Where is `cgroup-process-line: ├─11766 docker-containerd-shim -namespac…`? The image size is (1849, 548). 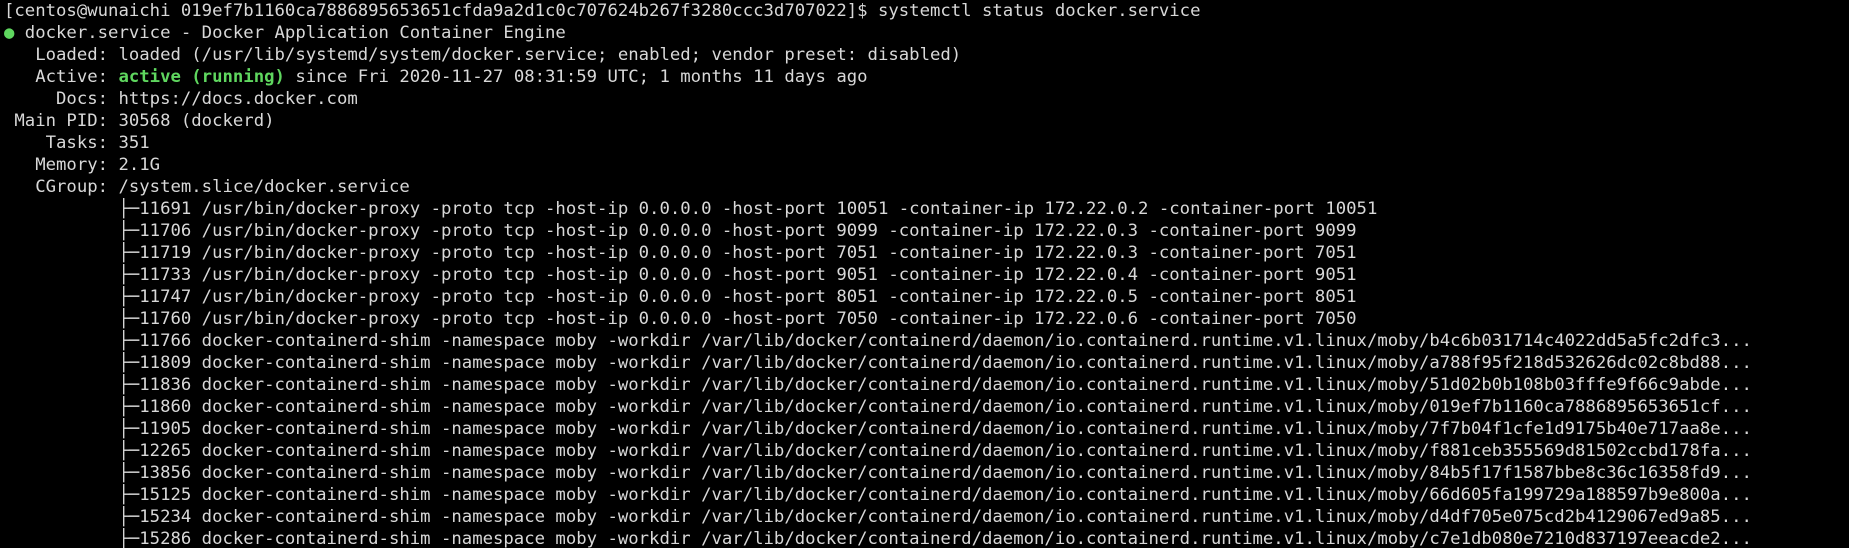 cgroup-process-line: ├─11766 docker-containerd-shim -namespac… is located at coordinates (878, 341).